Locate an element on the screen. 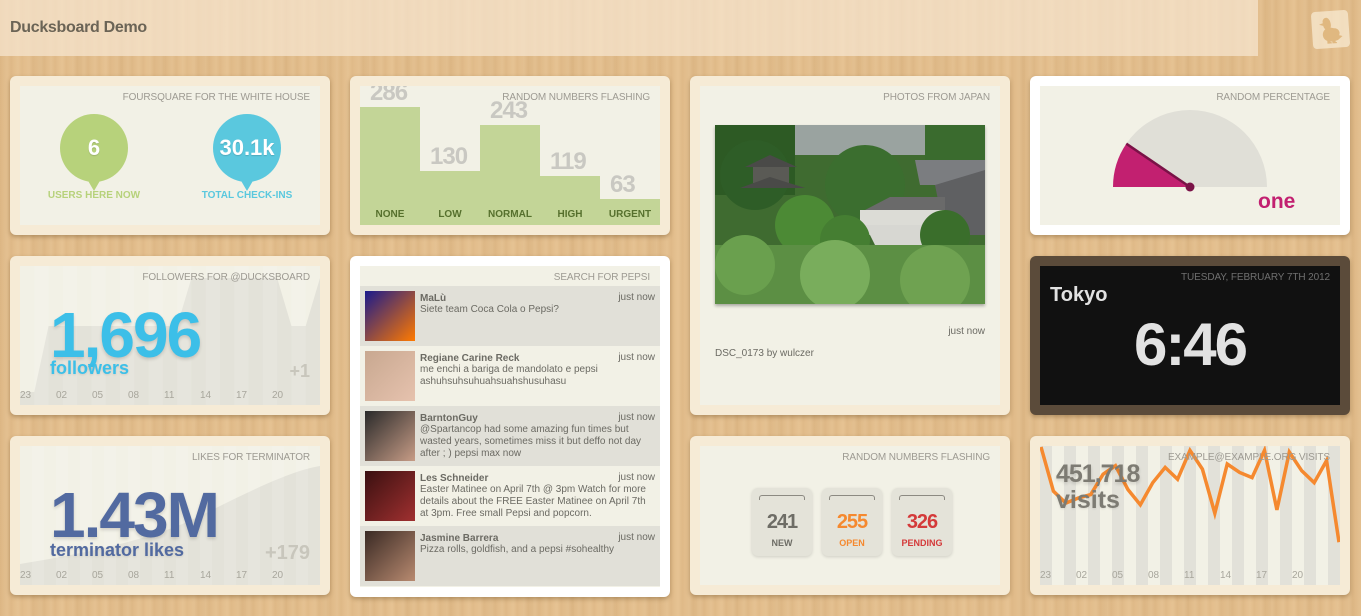  visits-unit: visits is located at coordinates (1088, 500).